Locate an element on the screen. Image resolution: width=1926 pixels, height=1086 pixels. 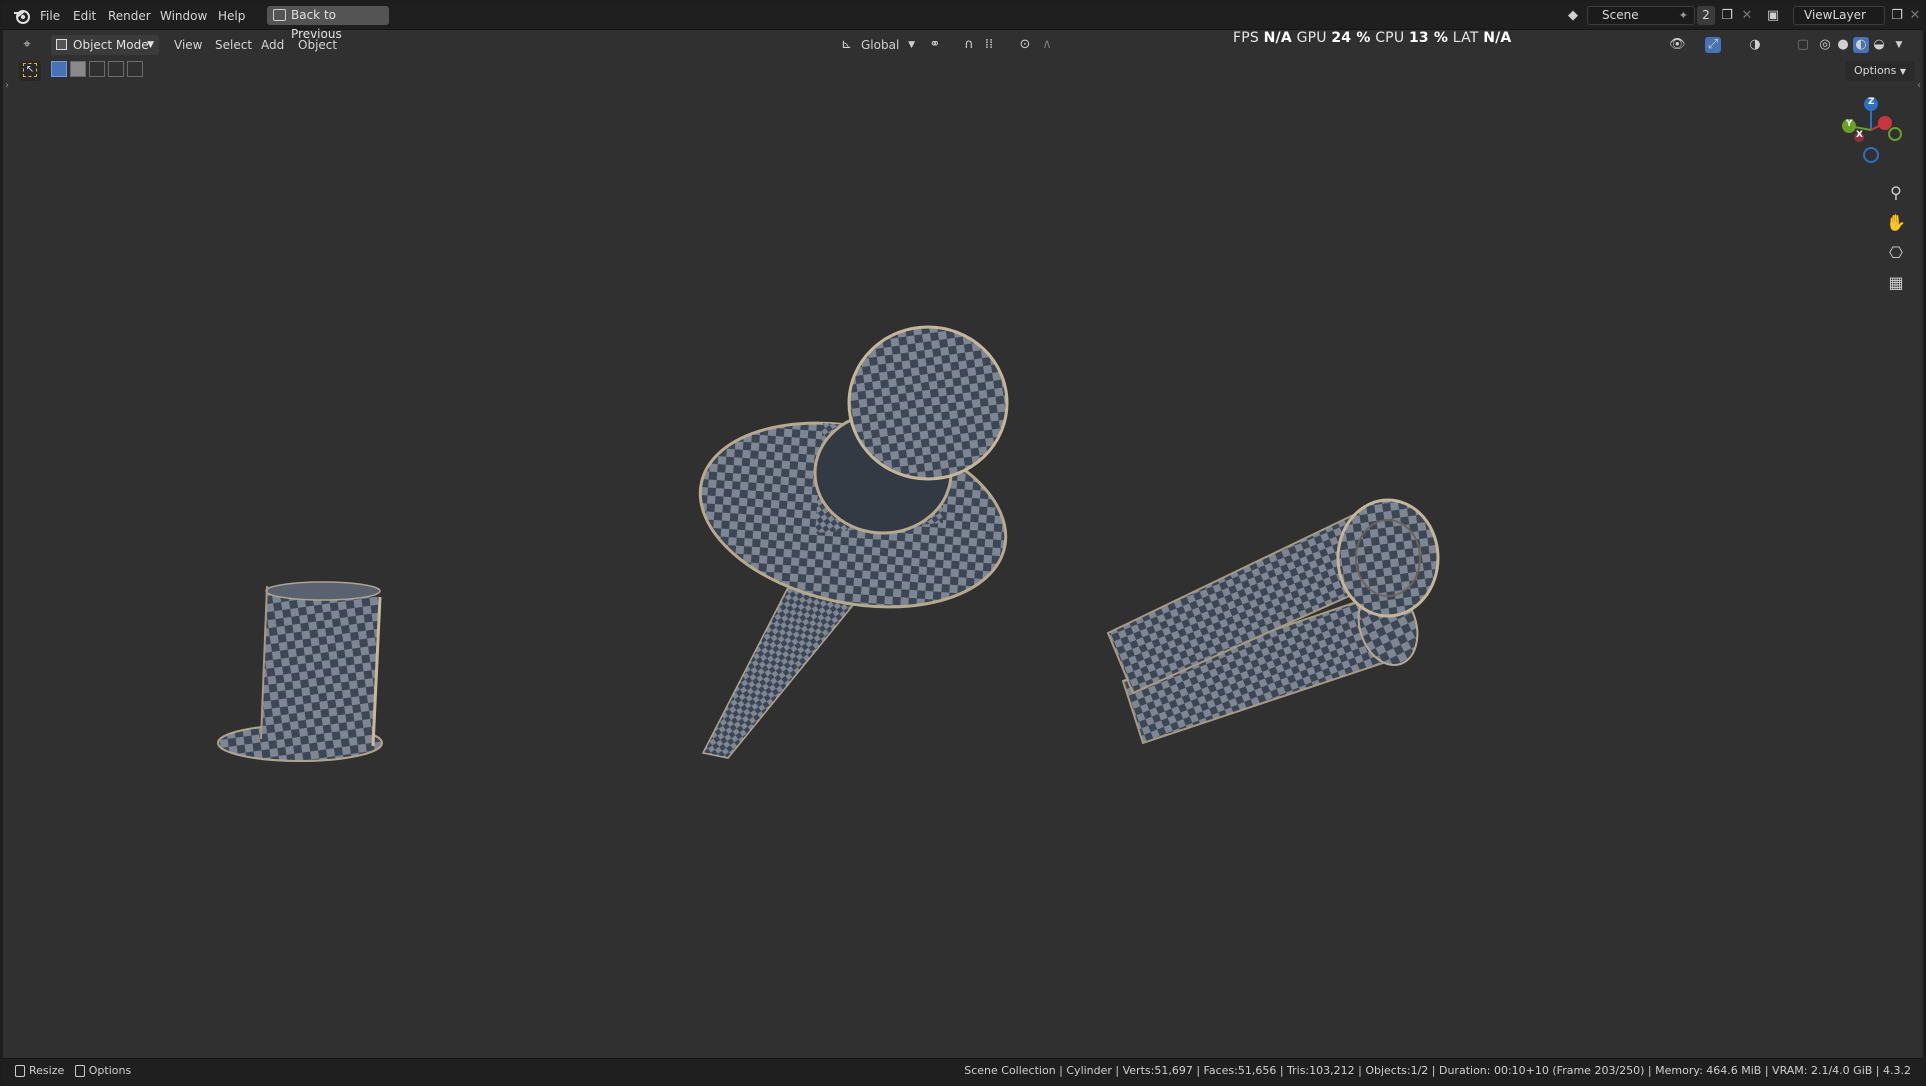
select-invert-icon is located at coordinates (116, 69).